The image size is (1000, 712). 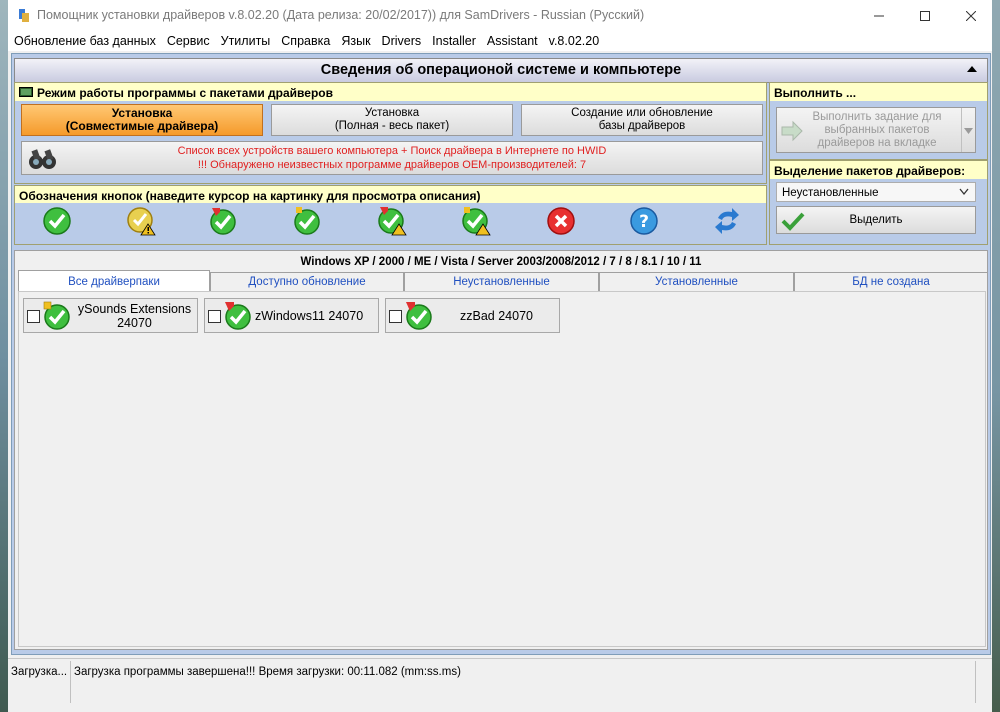 What do you see at coordinates (57, 221) in the screenshot?
I see `check-green-icon` at bounding box center [57, 221].